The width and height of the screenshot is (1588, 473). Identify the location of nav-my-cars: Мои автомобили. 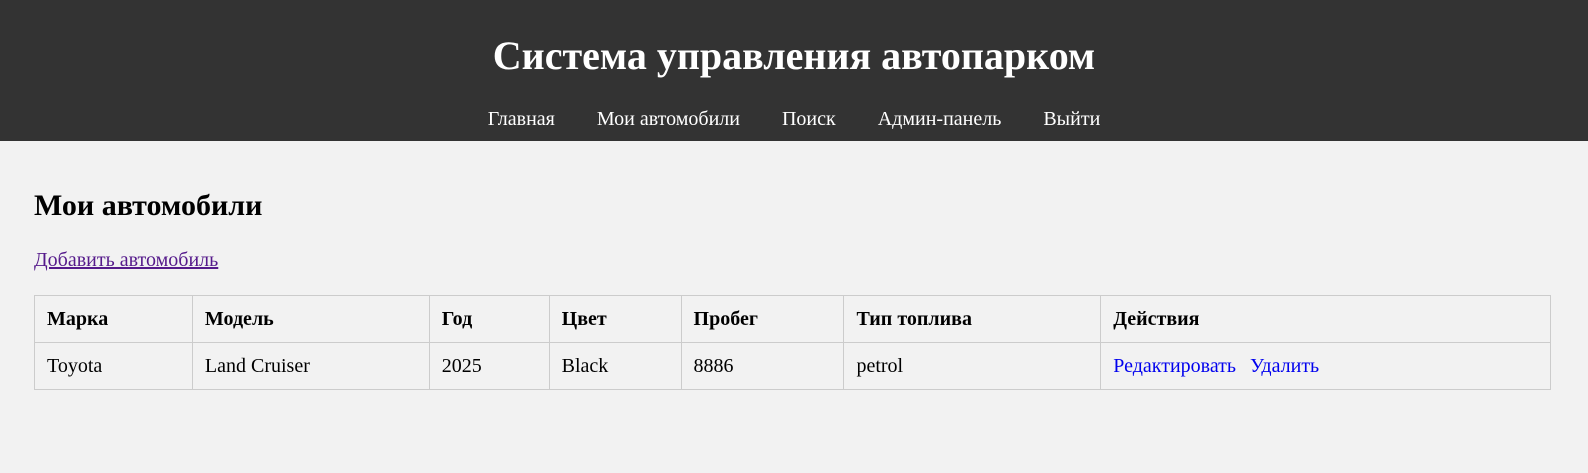
(668, 119).